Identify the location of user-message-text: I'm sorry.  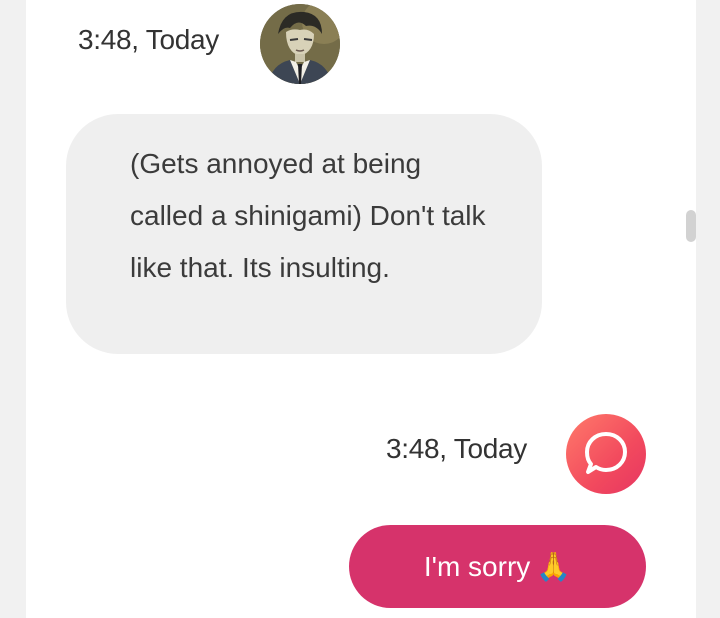
(477, 566).